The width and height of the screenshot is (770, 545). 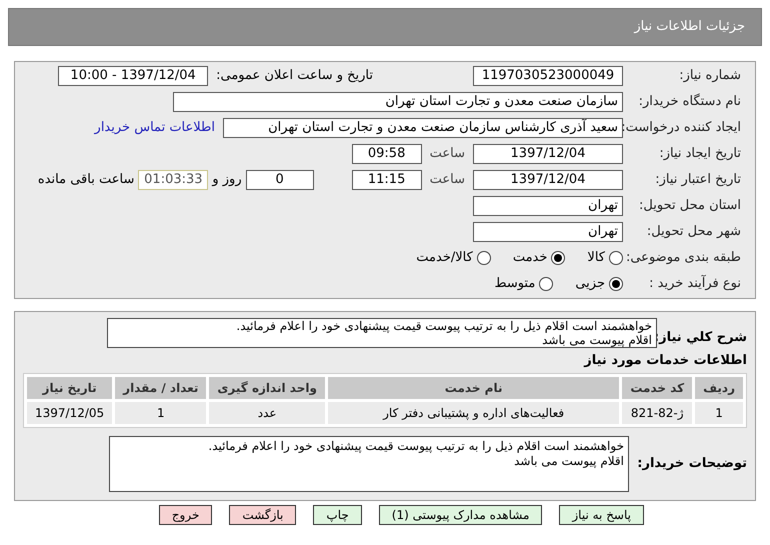 What do you see at coordinates (530, 258) in the screenshot?
I see `radio-label: خدمت` at bounding box center [530, 258].